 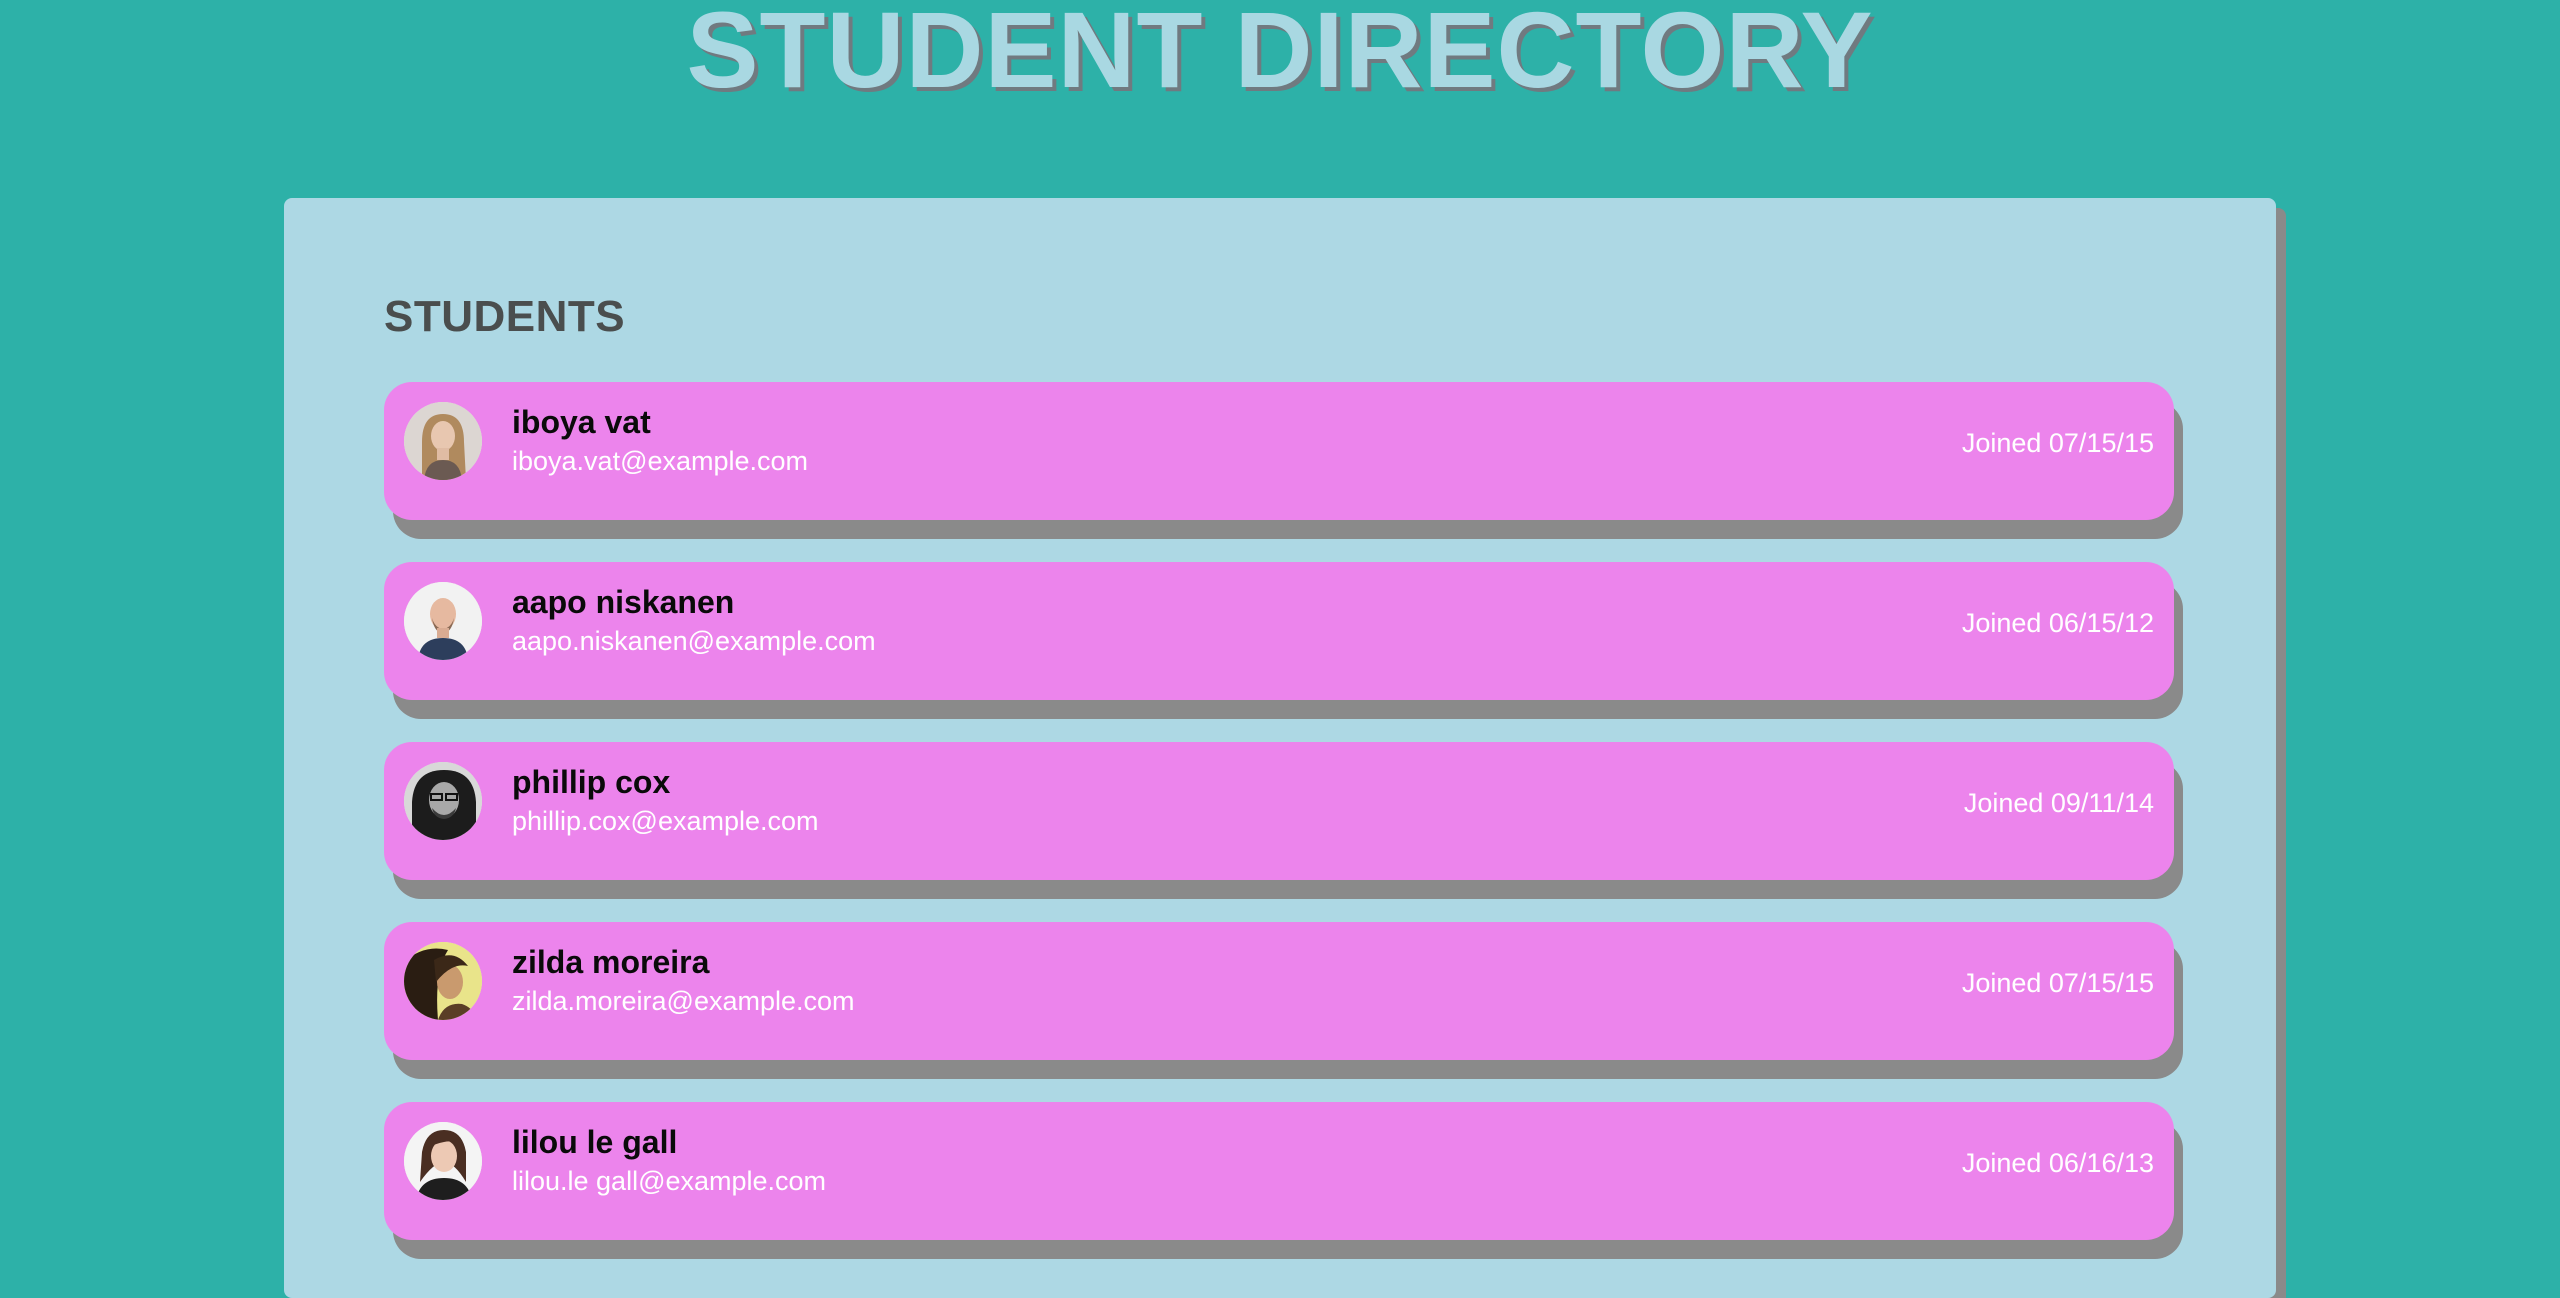 I want to click on student-email: phillip.cox@example.com, so click(x=665, y=821).